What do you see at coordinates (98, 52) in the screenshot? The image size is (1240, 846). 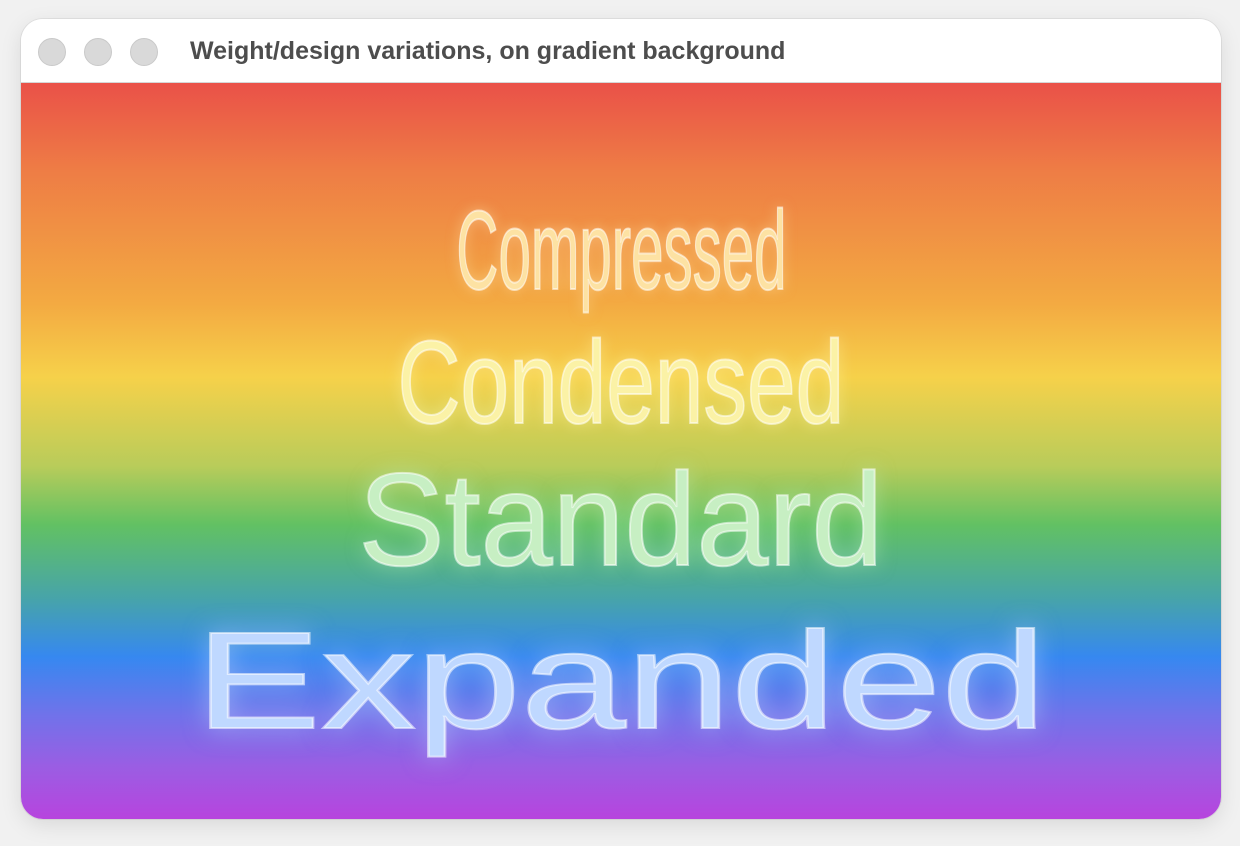 I see `minimize-button` at bounding box center [98, 52].